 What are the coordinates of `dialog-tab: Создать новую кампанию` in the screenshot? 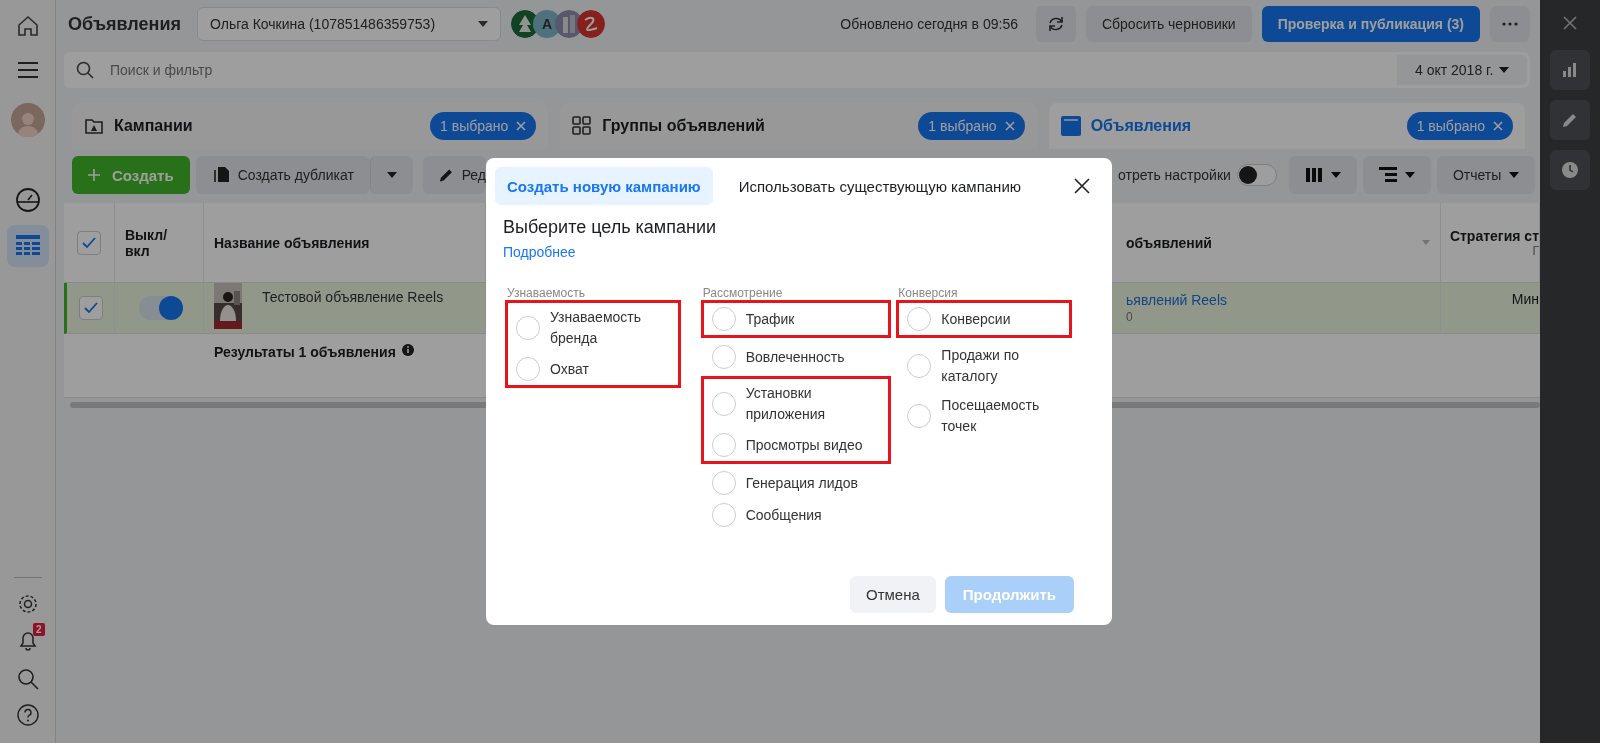 It's located at (604, 186).